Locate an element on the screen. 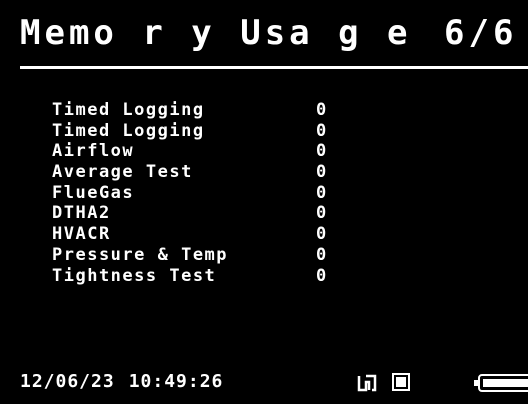 The width and height of the screenshot is (528, 404). battery-icon is located at coordinates (501, 383).